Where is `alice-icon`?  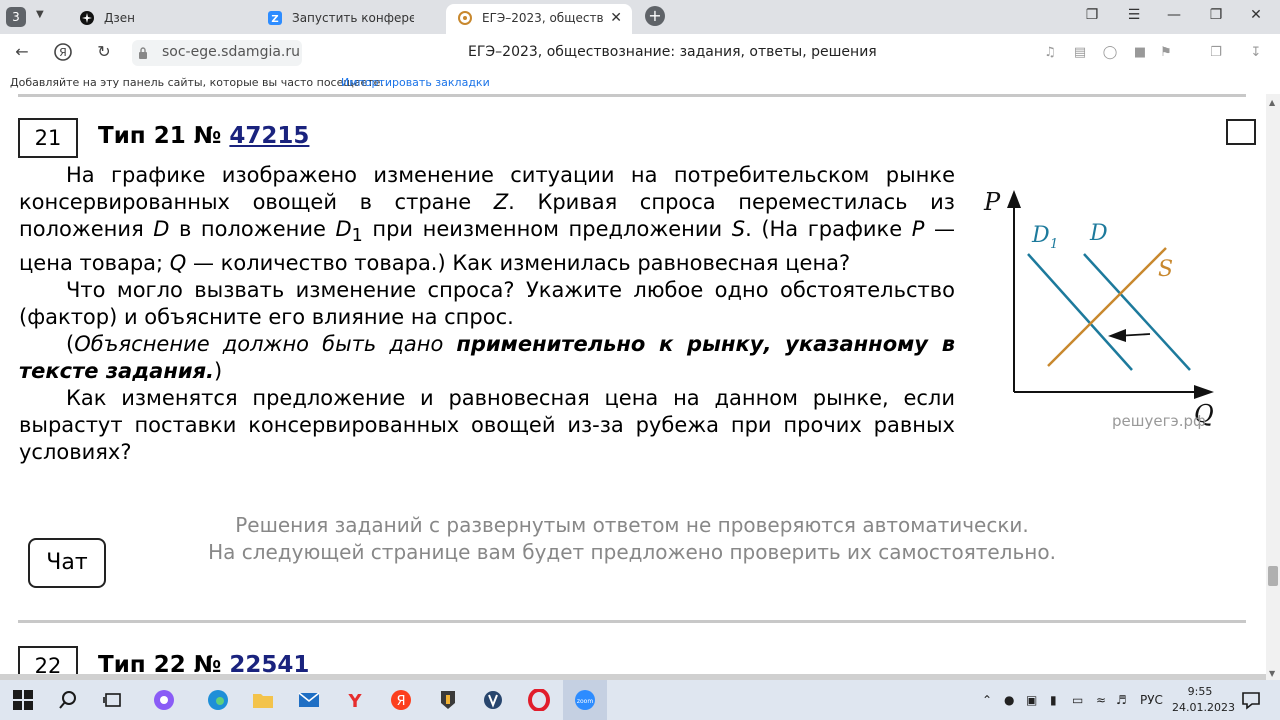
alice-icon is located at coordinates (164, 700).